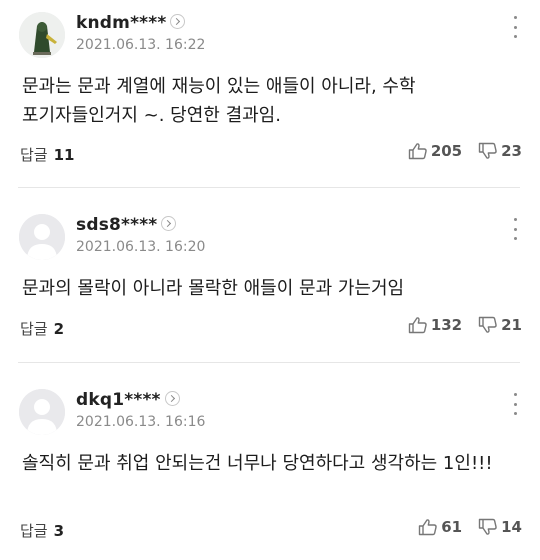 The image size is (540, 560). I want to click on comment-text: 솔직히 문과 취업 안되는건 너무나 당연하다고 생각하는 1인!!!, so click(257, 463).